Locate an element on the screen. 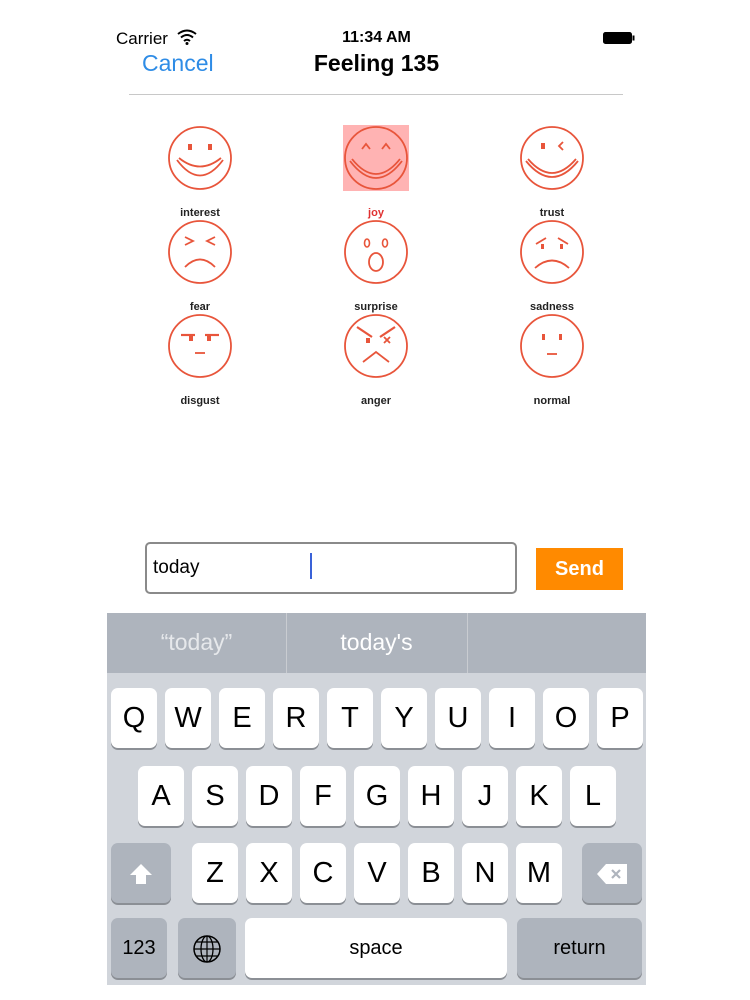 The width and height of the screenshot is (750, 1000). emotion-interest: interest is located at coordinates (200, 172).